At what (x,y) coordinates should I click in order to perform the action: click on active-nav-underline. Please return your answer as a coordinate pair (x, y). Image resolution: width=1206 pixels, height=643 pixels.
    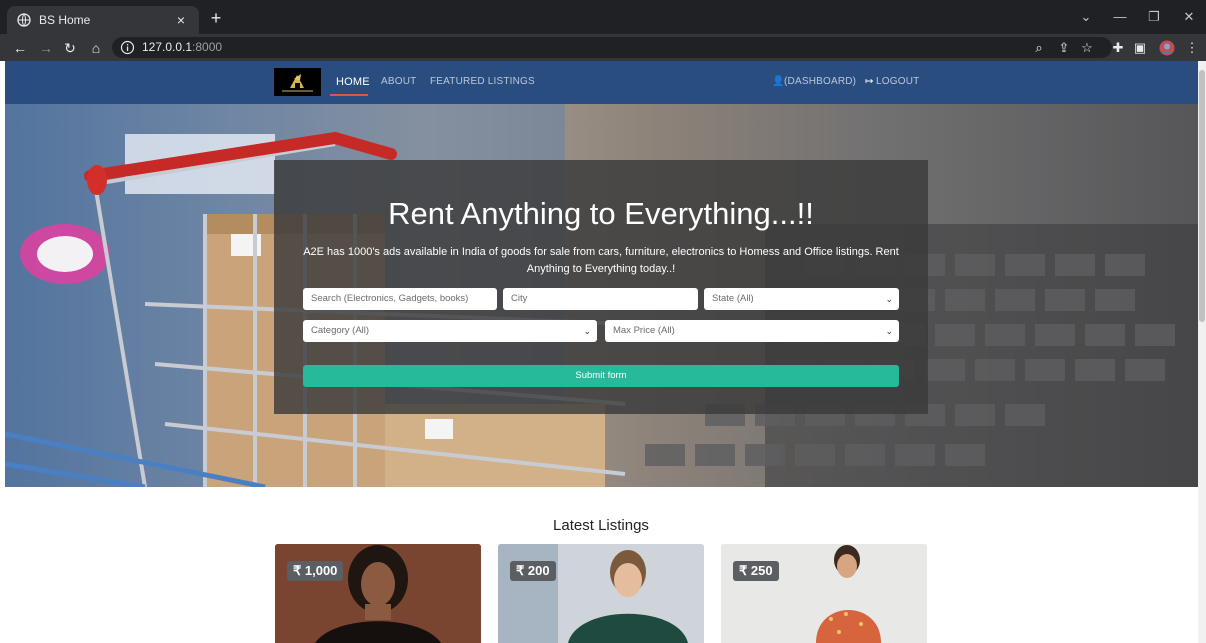
    Looking at the image, I should click on (349, 95).